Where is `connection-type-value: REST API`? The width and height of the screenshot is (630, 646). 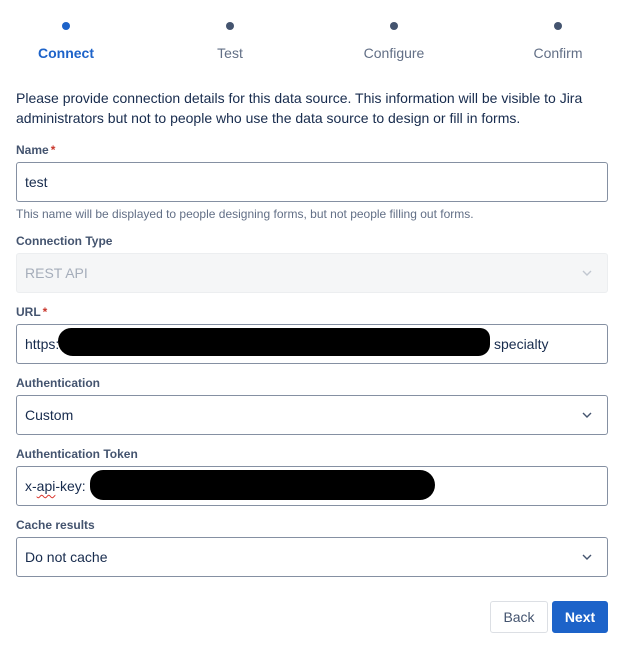
connection-type-value: REST API is located at coordinates (56, 273).